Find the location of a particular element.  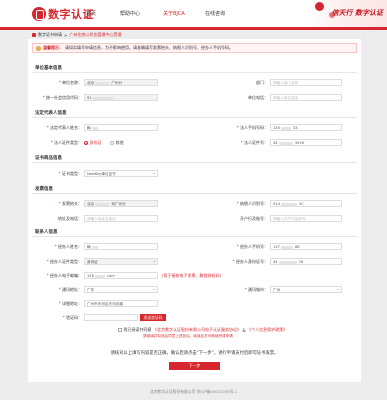

legal-name-input: 翰 is located at coordinates (121, 127).